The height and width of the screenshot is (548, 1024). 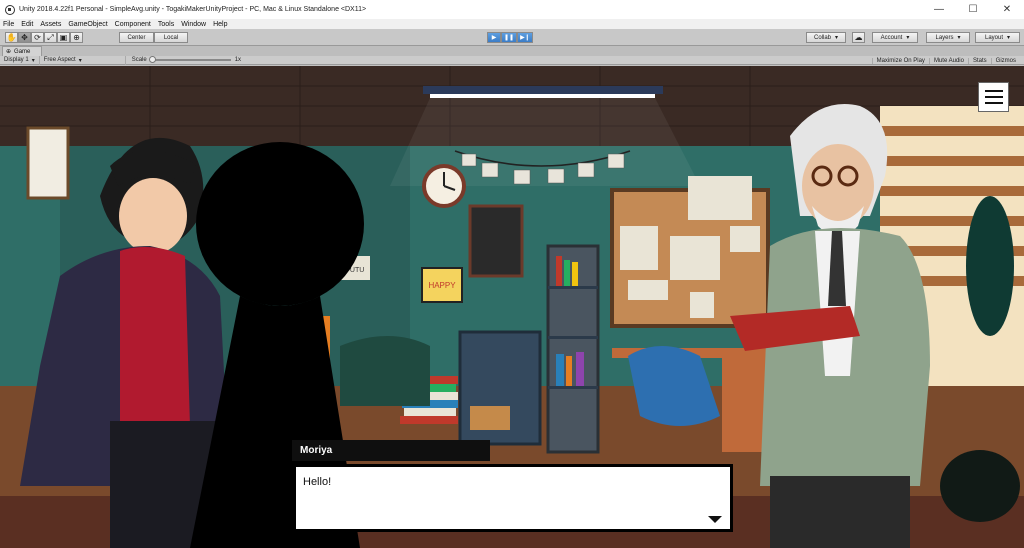 I want to click on dialog-box: Hello!, so click(x=513, y=498).